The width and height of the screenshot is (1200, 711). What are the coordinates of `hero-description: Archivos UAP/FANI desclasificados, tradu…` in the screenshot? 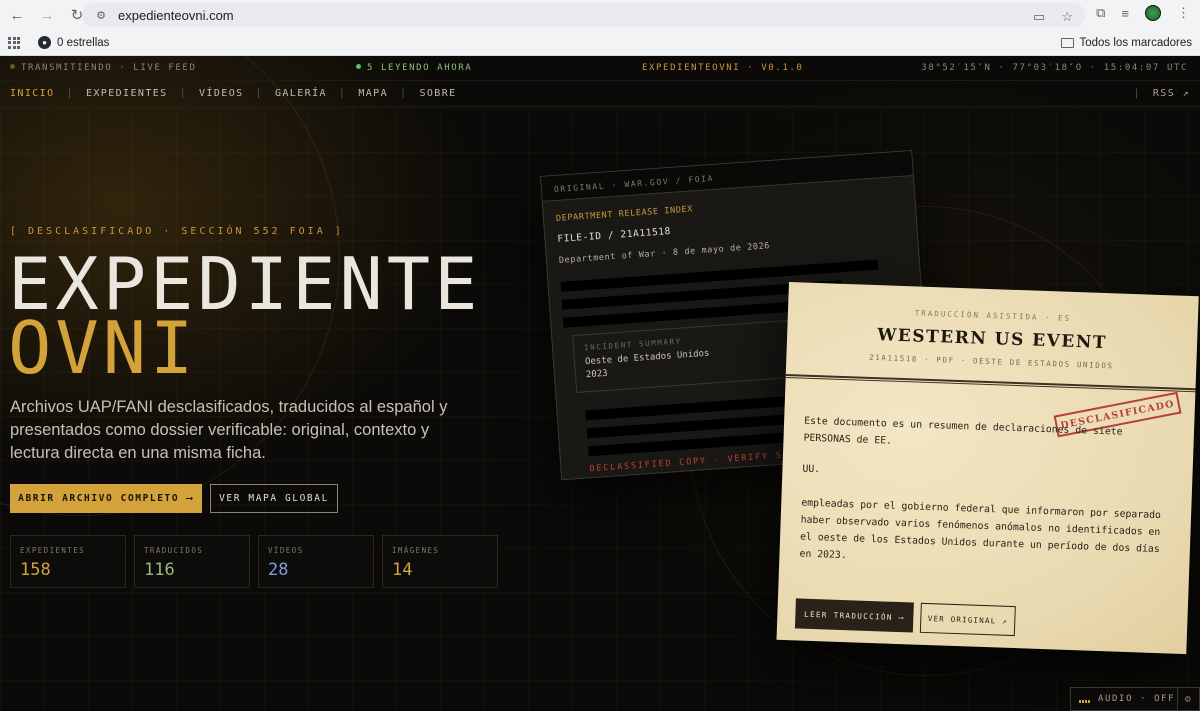 It's located at (229, 430).